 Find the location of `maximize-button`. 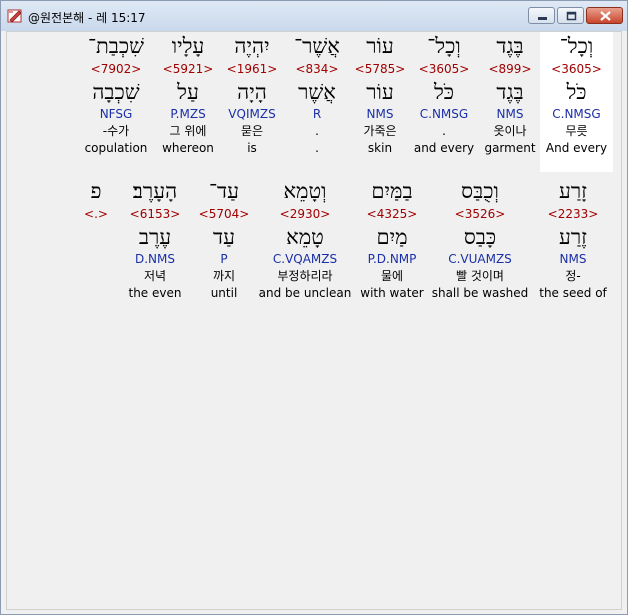

maximize-button is located at coordinates (570, 15).